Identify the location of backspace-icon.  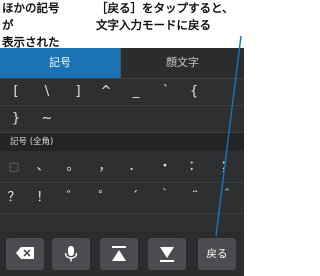
(25, 253).